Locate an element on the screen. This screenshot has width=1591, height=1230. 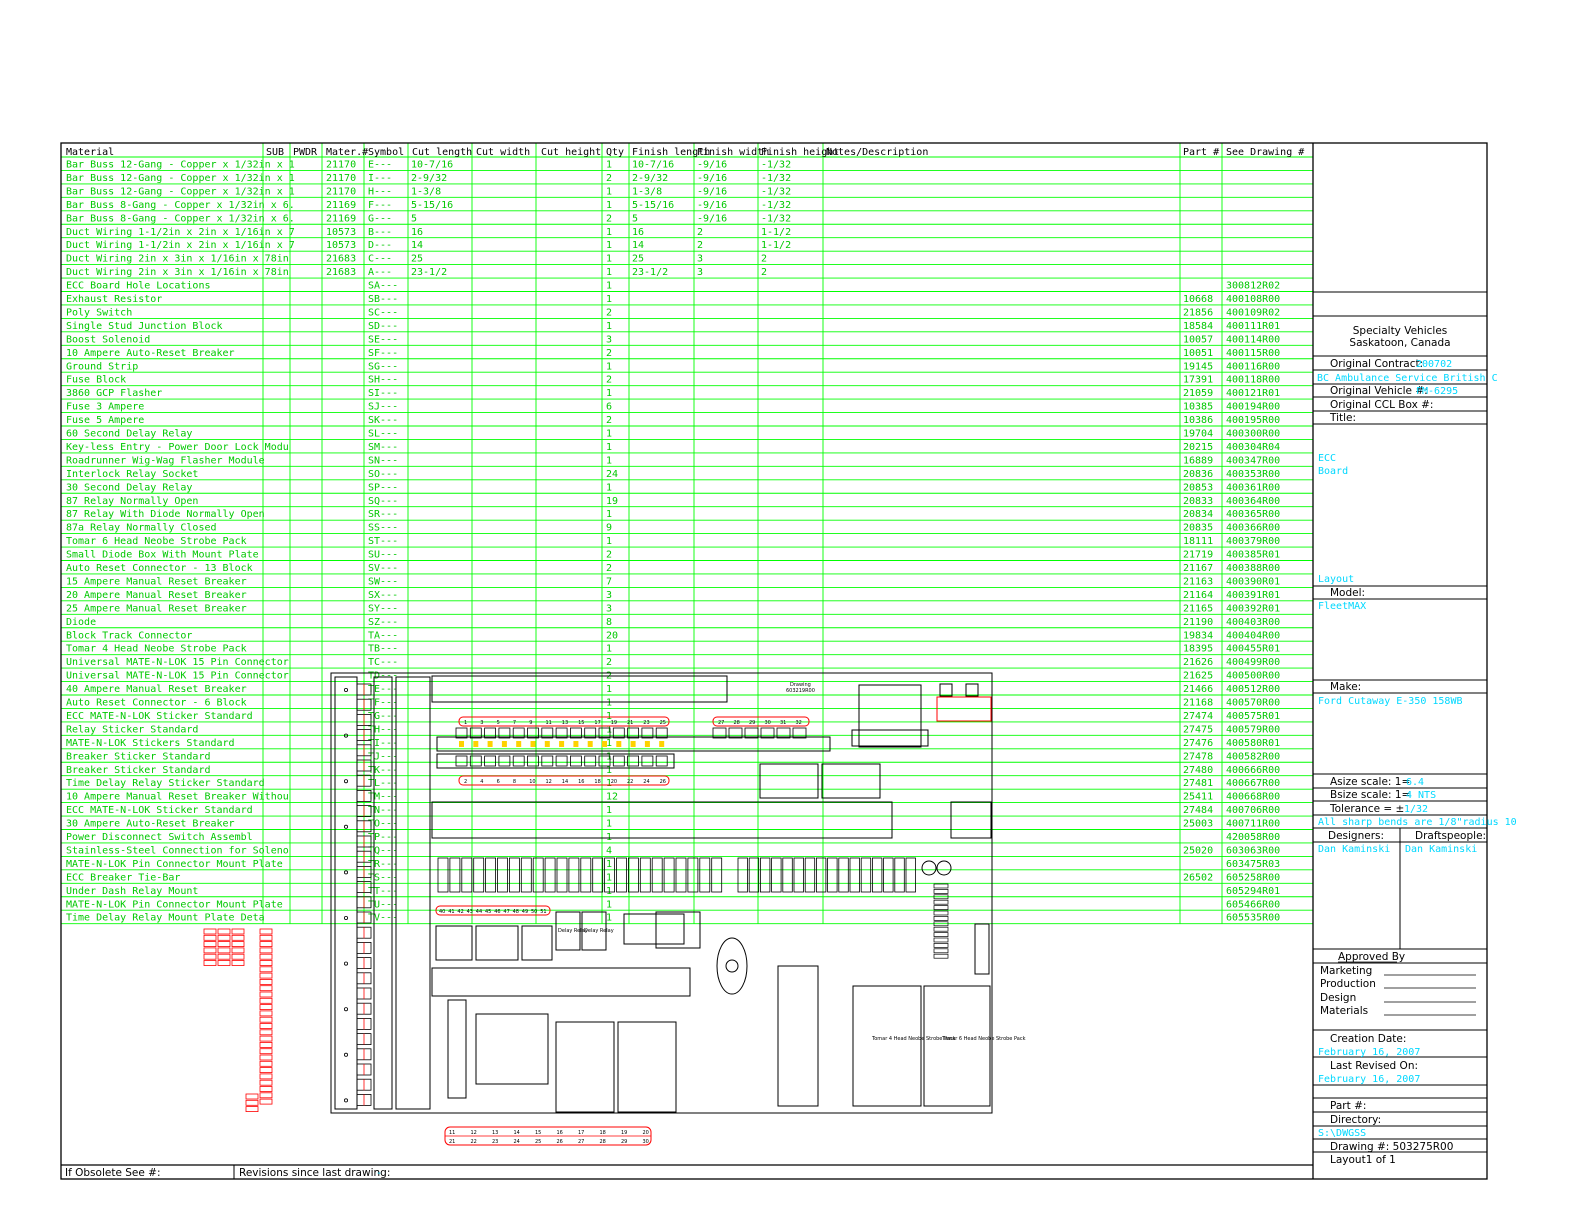
creation-date-value: February 16, 2007 is located at coordinates (1369, 1052).